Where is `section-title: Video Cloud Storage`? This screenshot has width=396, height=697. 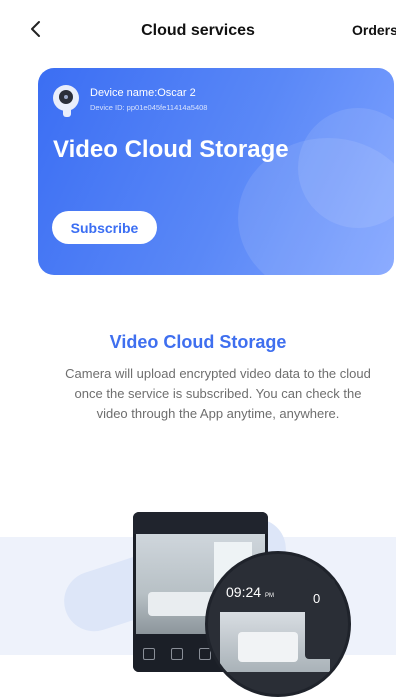 section-title: Video Cloud Storage is located at coordinates (198, 342).